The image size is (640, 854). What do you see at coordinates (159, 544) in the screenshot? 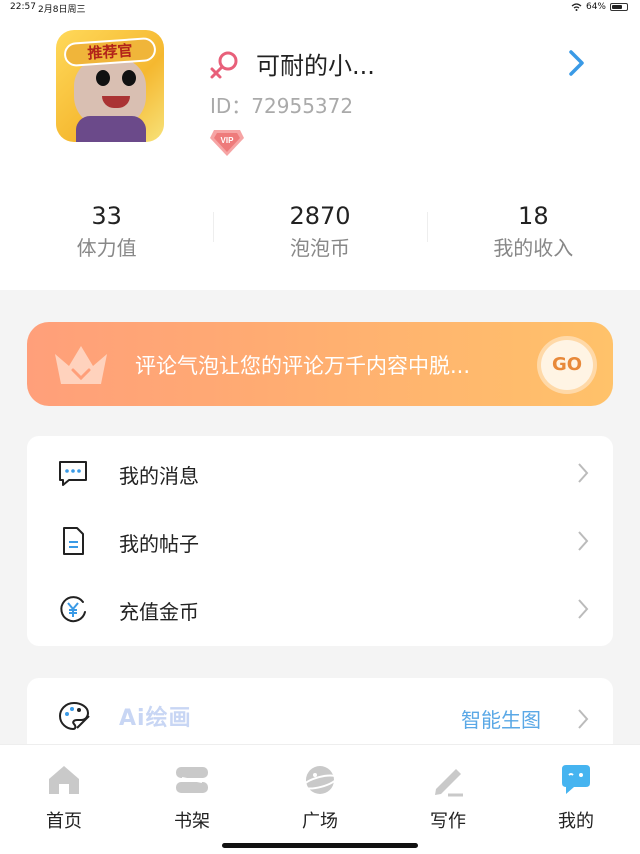
I see `menu-item-label: 我的帖子` at bounding box center [159, 544].